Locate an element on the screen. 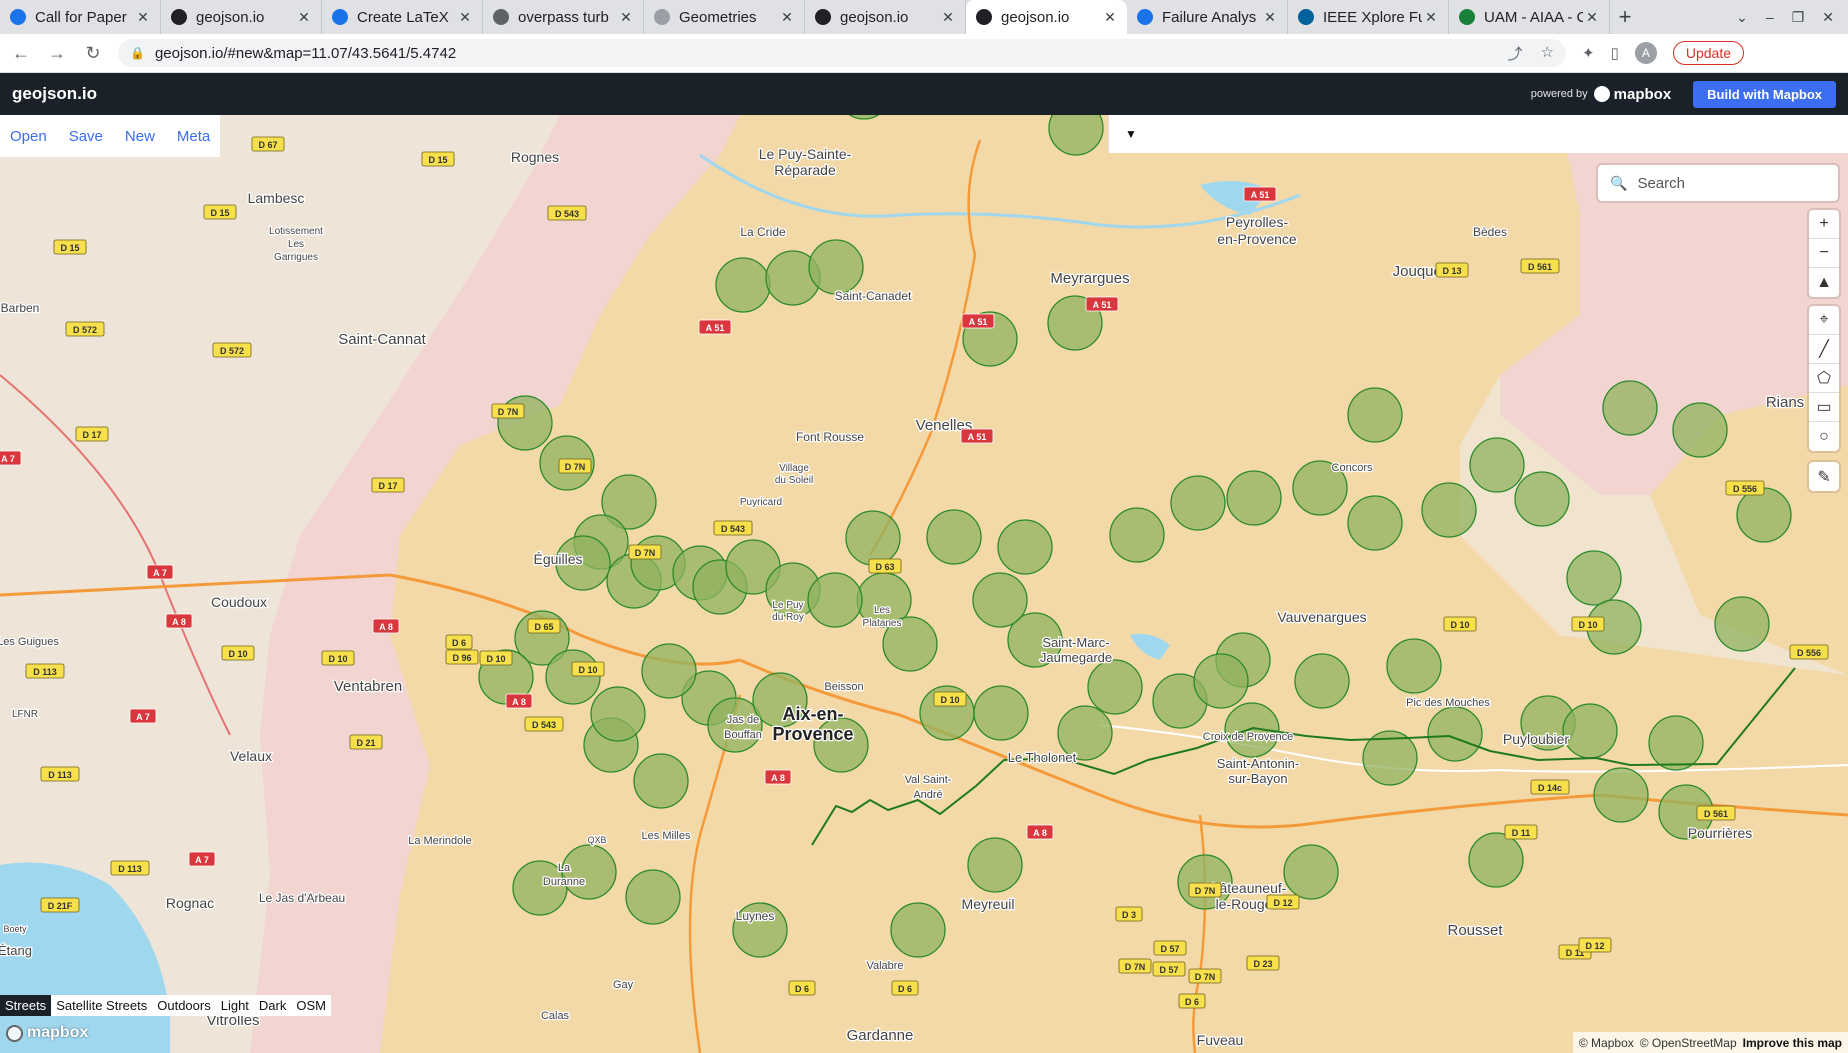 The image size is (1848, 1053). browser-tab: IEEE Xplore Fu ✕ is located at coordinates (1368, 17).